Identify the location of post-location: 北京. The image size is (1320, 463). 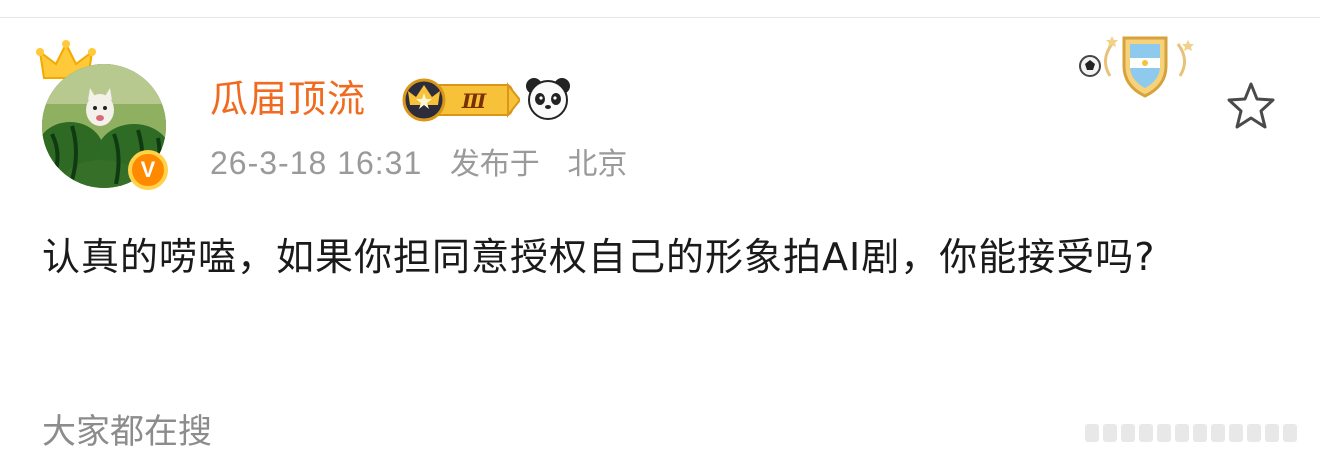
(597, 164).